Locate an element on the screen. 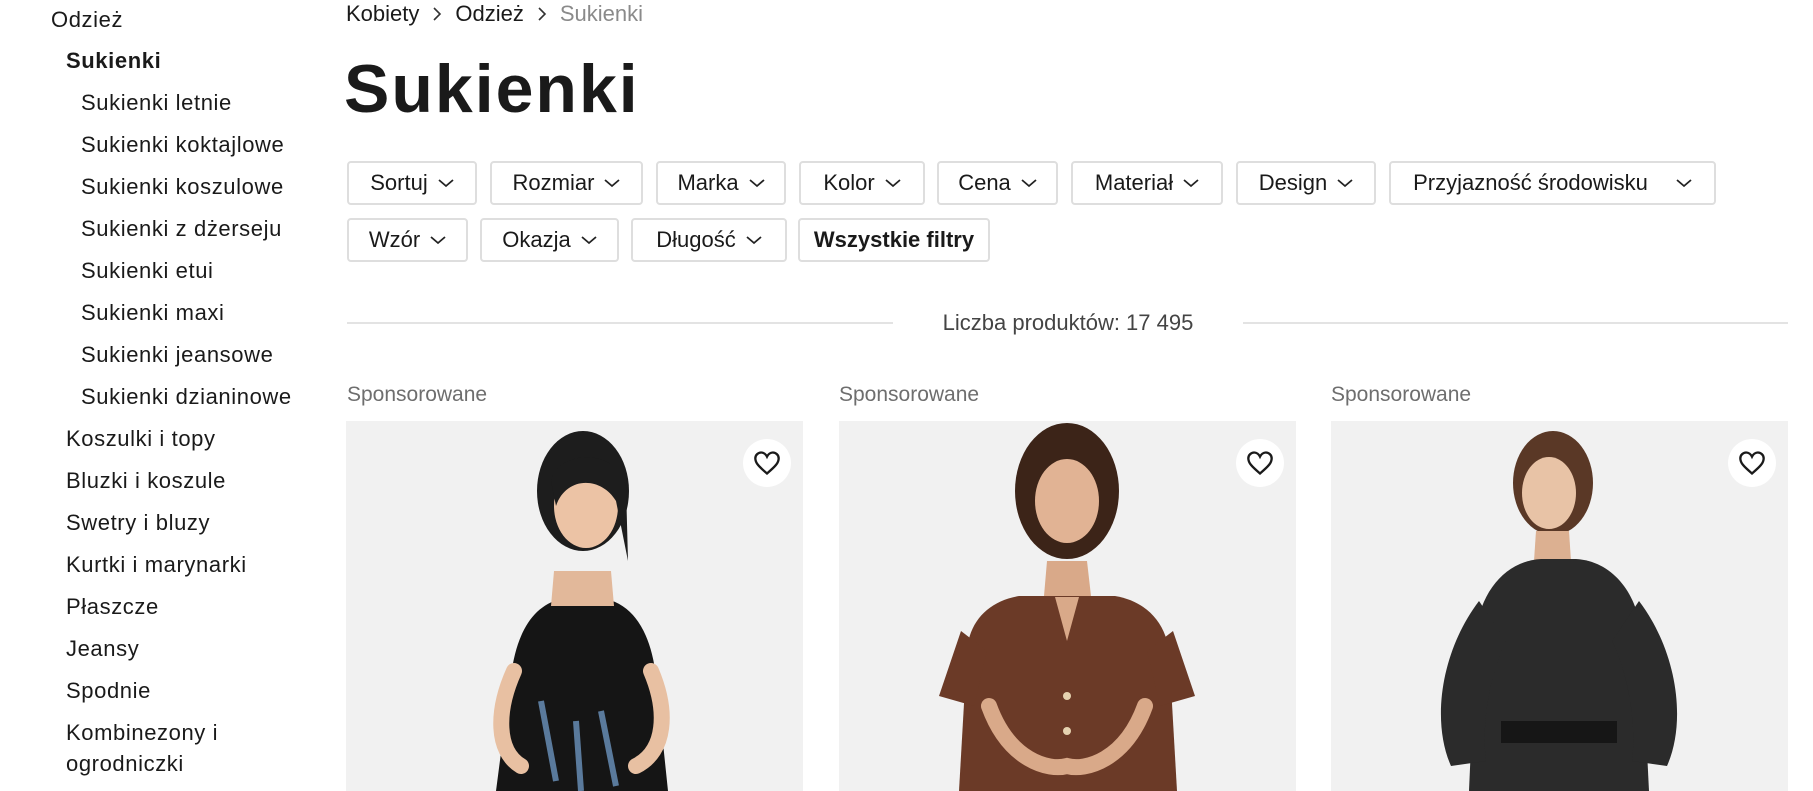 The height and width of the screenshot is (791, 1813). sidebar-item-kurtki-i-marynarki: Kurtki i marynarki is located at coordinates (156, 564).